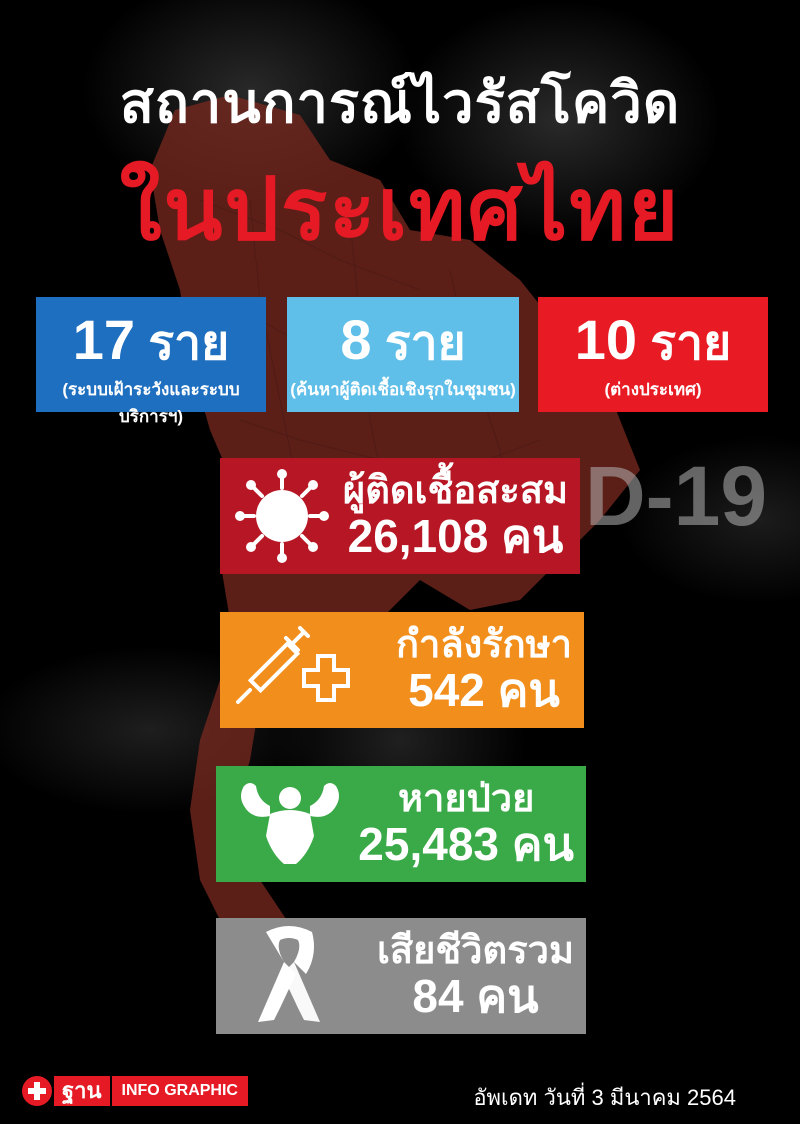 Image resolution: width=800 pixels, height=1124 pixels. What do you see at coordinates (400, 210) in the screenshot?
I see `title-line2: ในประเทศไทย` at bounding box center [400, 210].